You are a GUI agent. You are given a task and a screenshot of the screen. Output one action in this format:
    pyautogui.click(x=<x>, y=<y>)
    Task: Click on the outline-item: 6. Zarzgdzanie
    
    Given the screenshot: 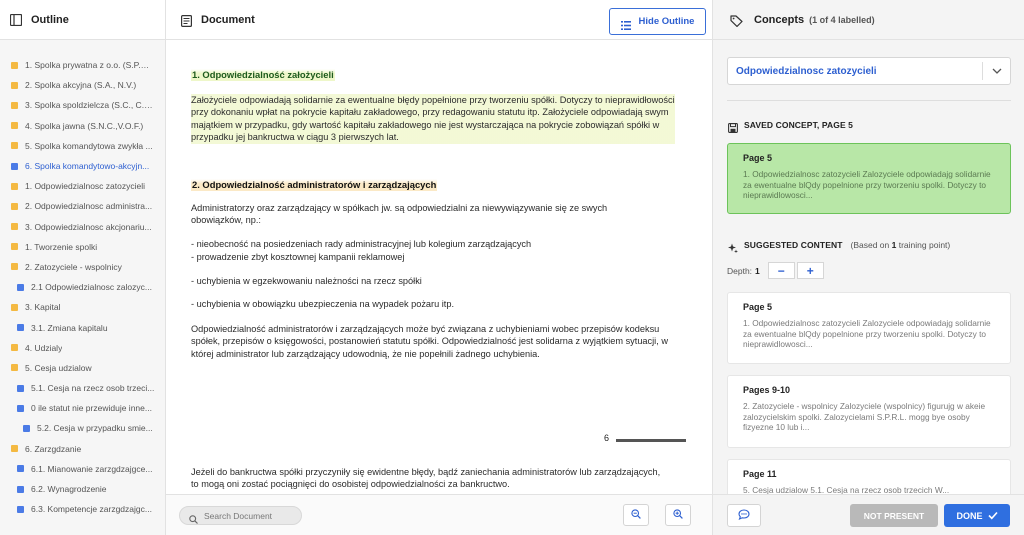 What is the action you would take?
    pyautogui.click(x=82, y=449)
    